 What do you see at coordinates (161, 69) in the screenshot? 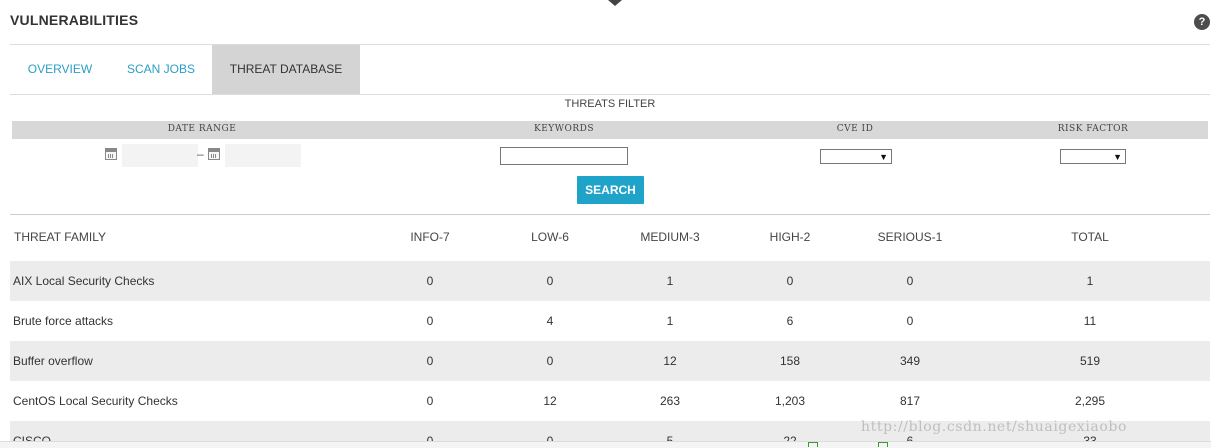
I see `tab-scan-jobs: SCAN JOBS` at bounding box center [161, 69].